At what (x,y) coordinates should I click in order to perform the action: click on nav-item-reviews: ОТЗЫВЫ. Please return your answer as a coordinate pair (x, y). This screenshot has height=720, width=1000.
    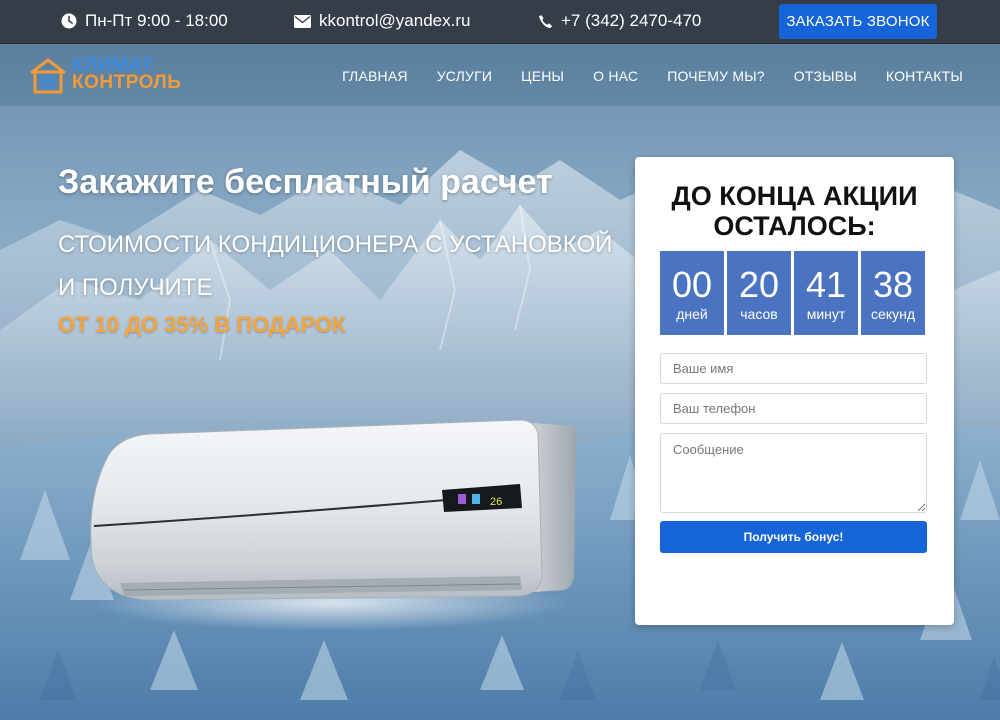
    Looking at the image, I should click on (825, 76).